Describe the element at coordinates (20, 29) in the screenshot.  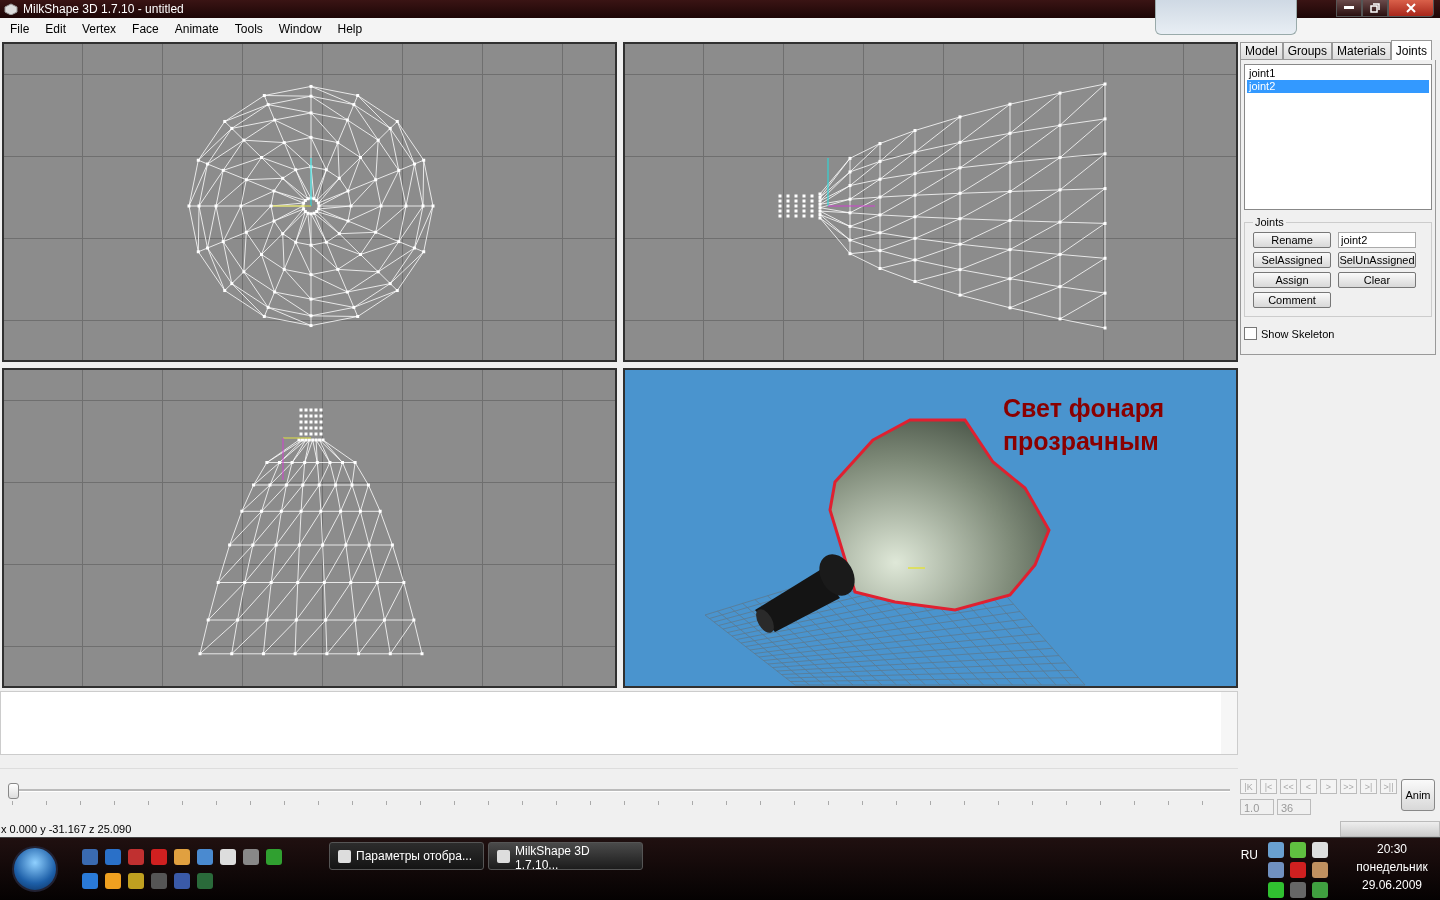
I see `menu-item: File` at that location.